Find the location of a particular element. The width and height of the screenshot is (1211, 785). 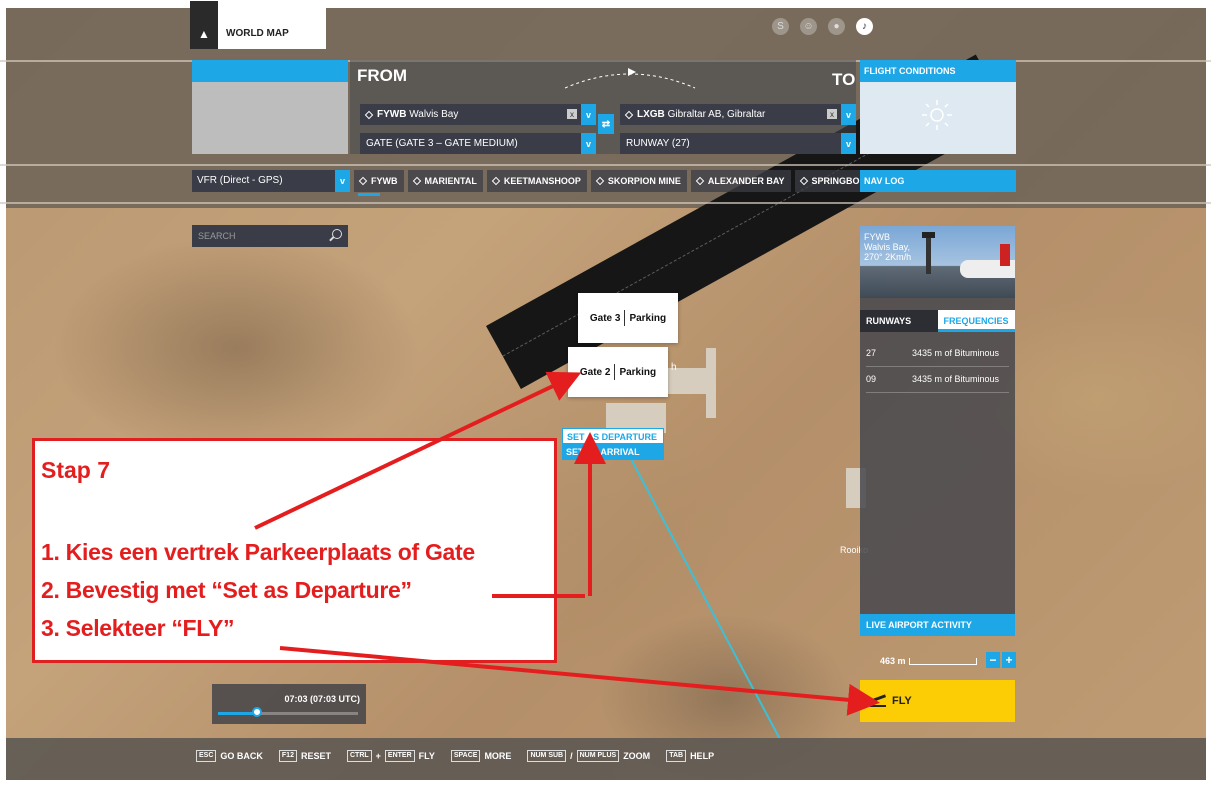

departure-spot-field: GATE (GATE 3 – GATE MEDIUM) v is located at coordinates (478, 143).